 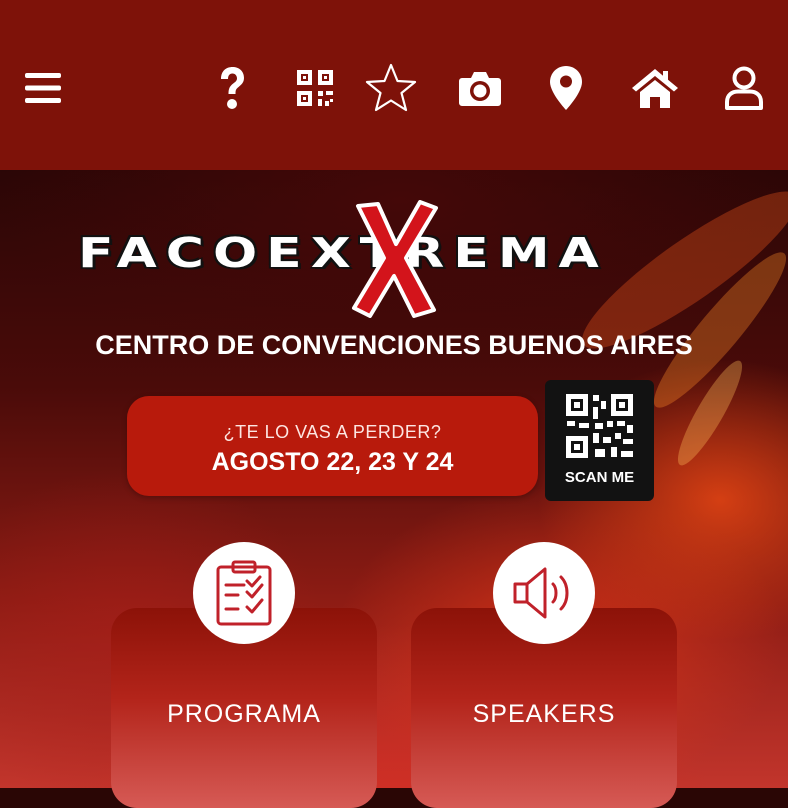 I want to click on logo-x-mark, so click(x=395, y=259).